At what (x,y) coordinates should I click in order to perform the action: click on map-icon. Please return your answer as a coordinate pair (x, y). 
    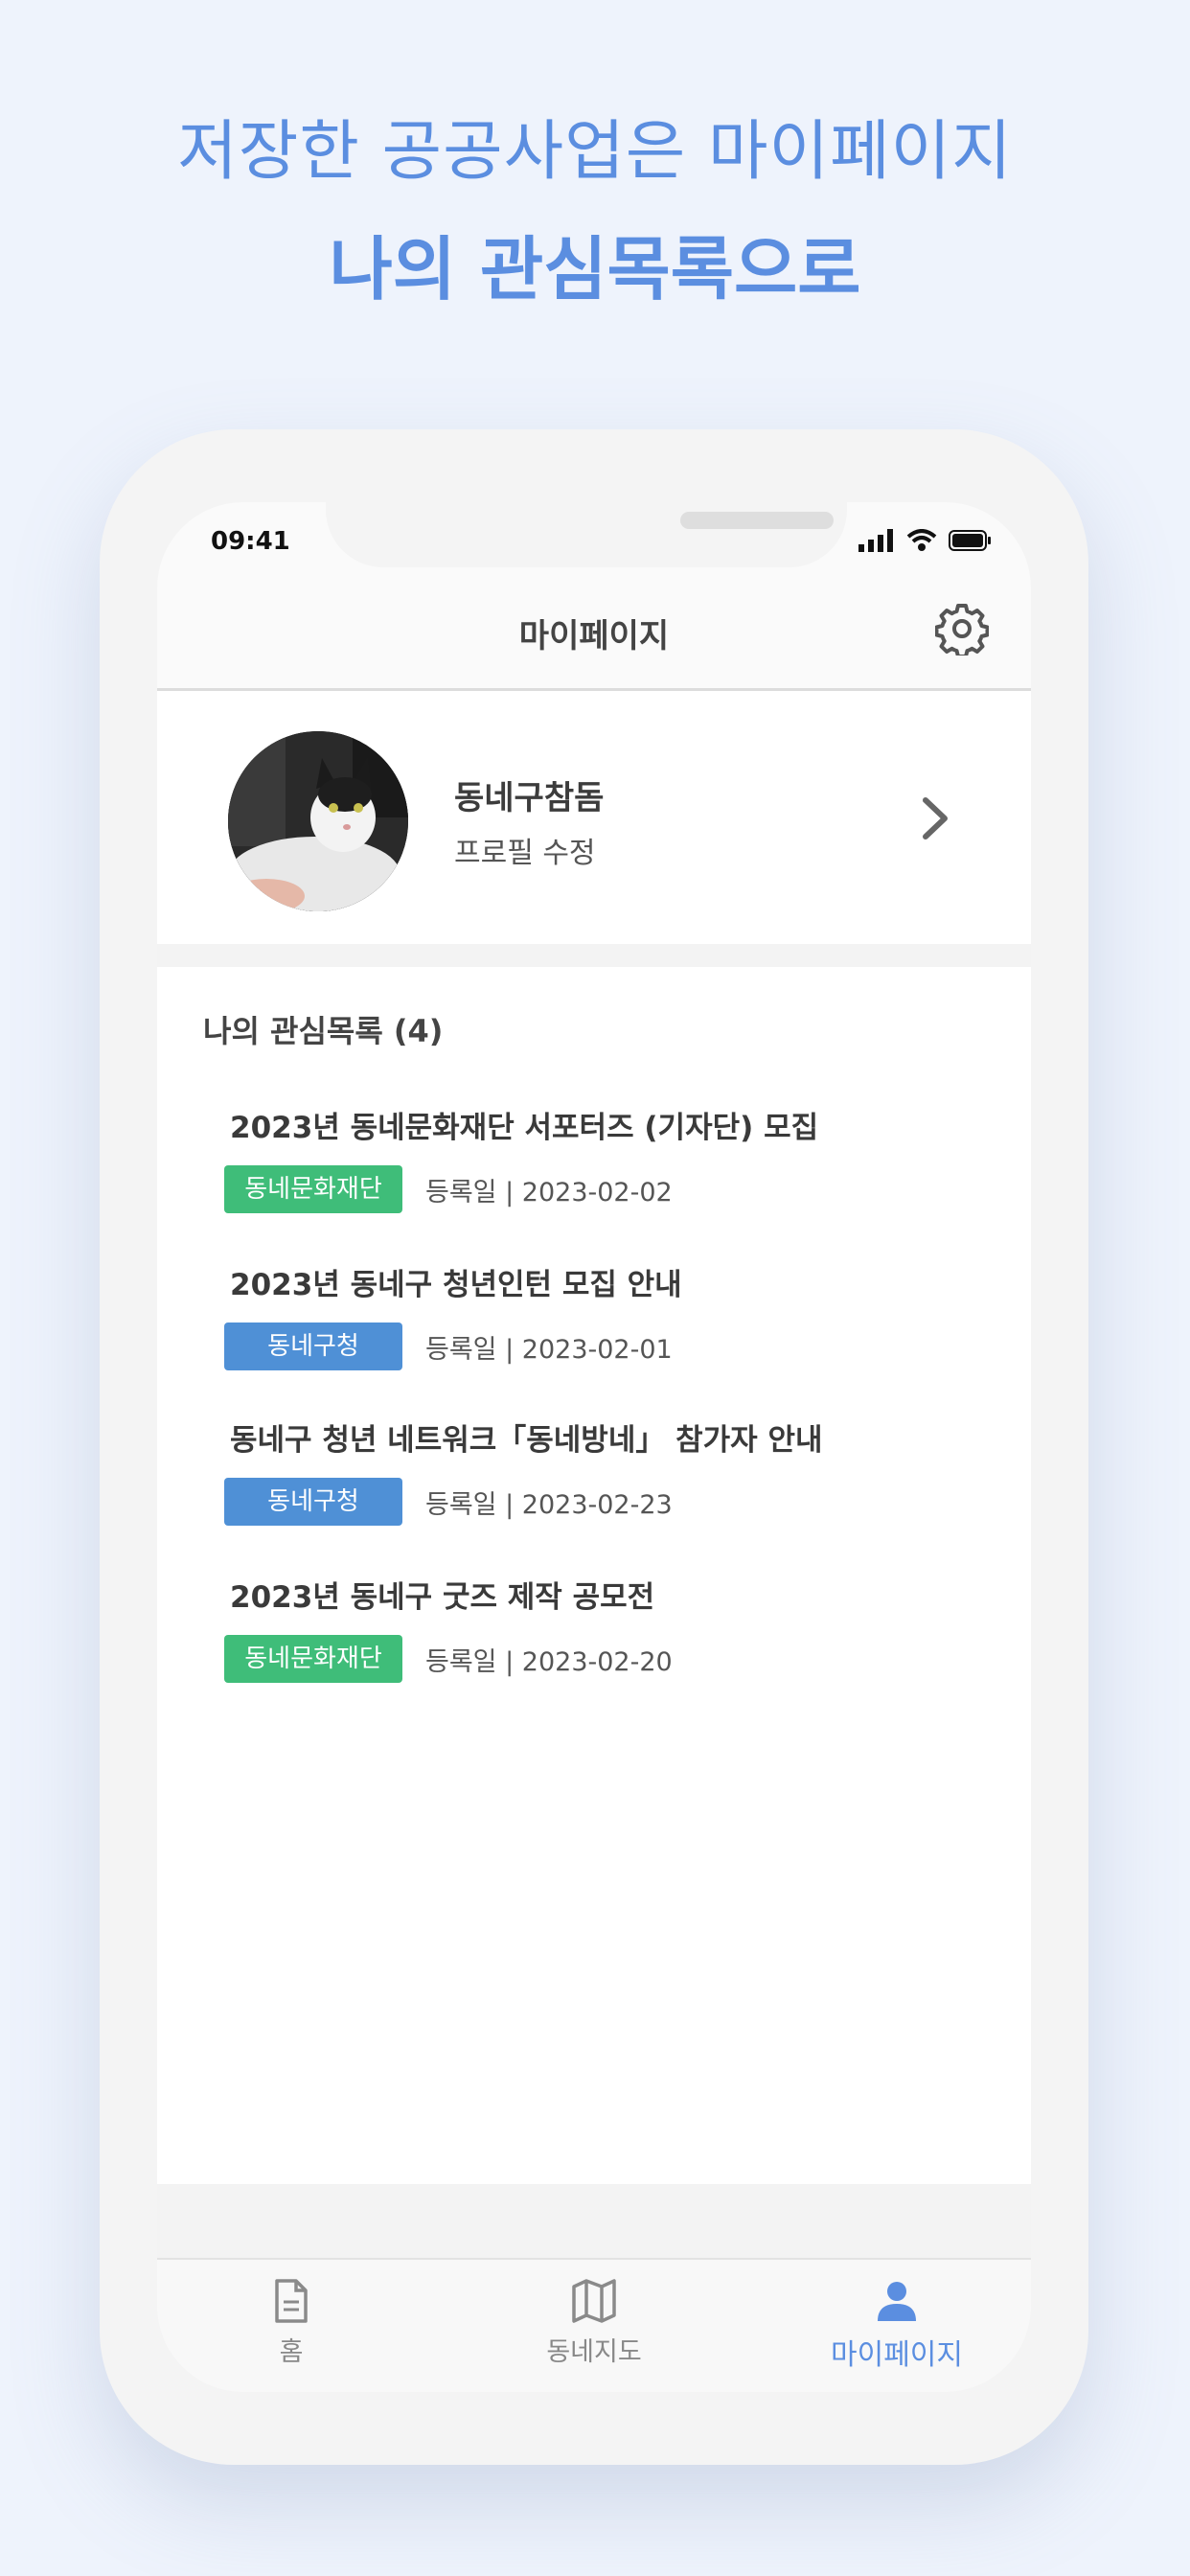
    Looking at the image, I should click on (594, 2301).